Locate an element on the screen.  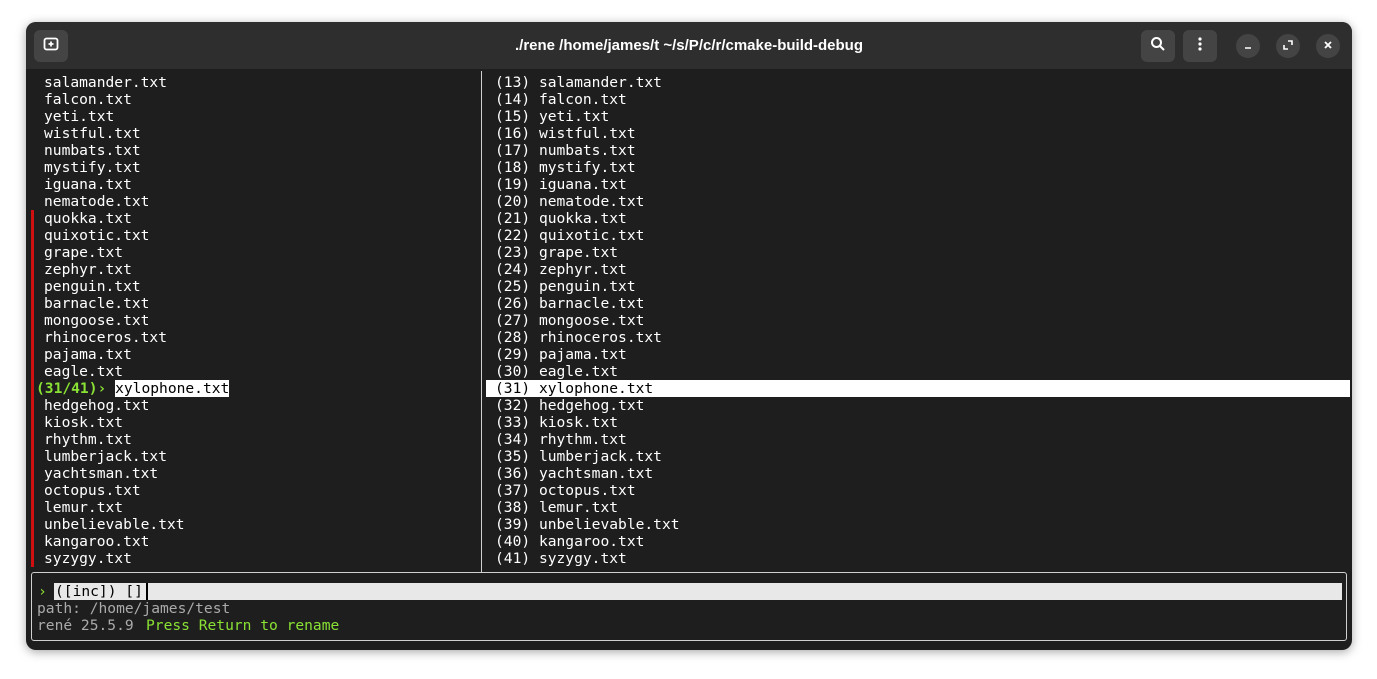
file-list-item: lumberjack.txt is located at coordinates (105, 456).